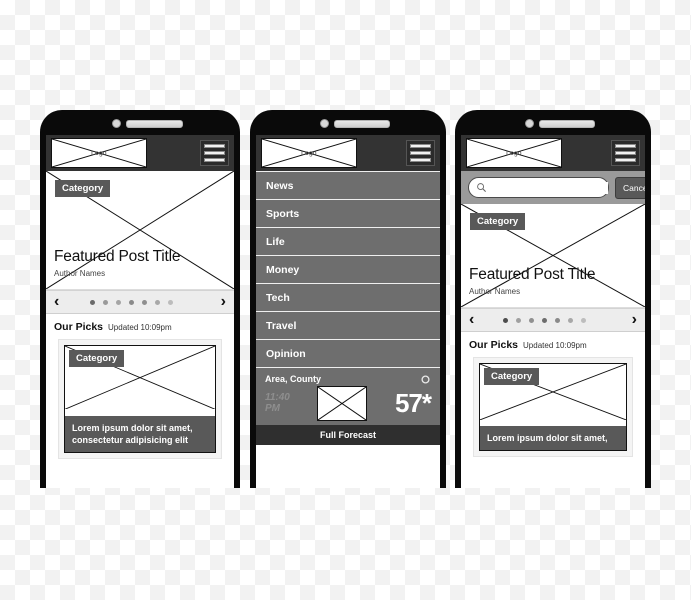  What do you see at coordinates (482, 188) in the screenshot?
I see `search-icon` at bounding box center [482, 188].